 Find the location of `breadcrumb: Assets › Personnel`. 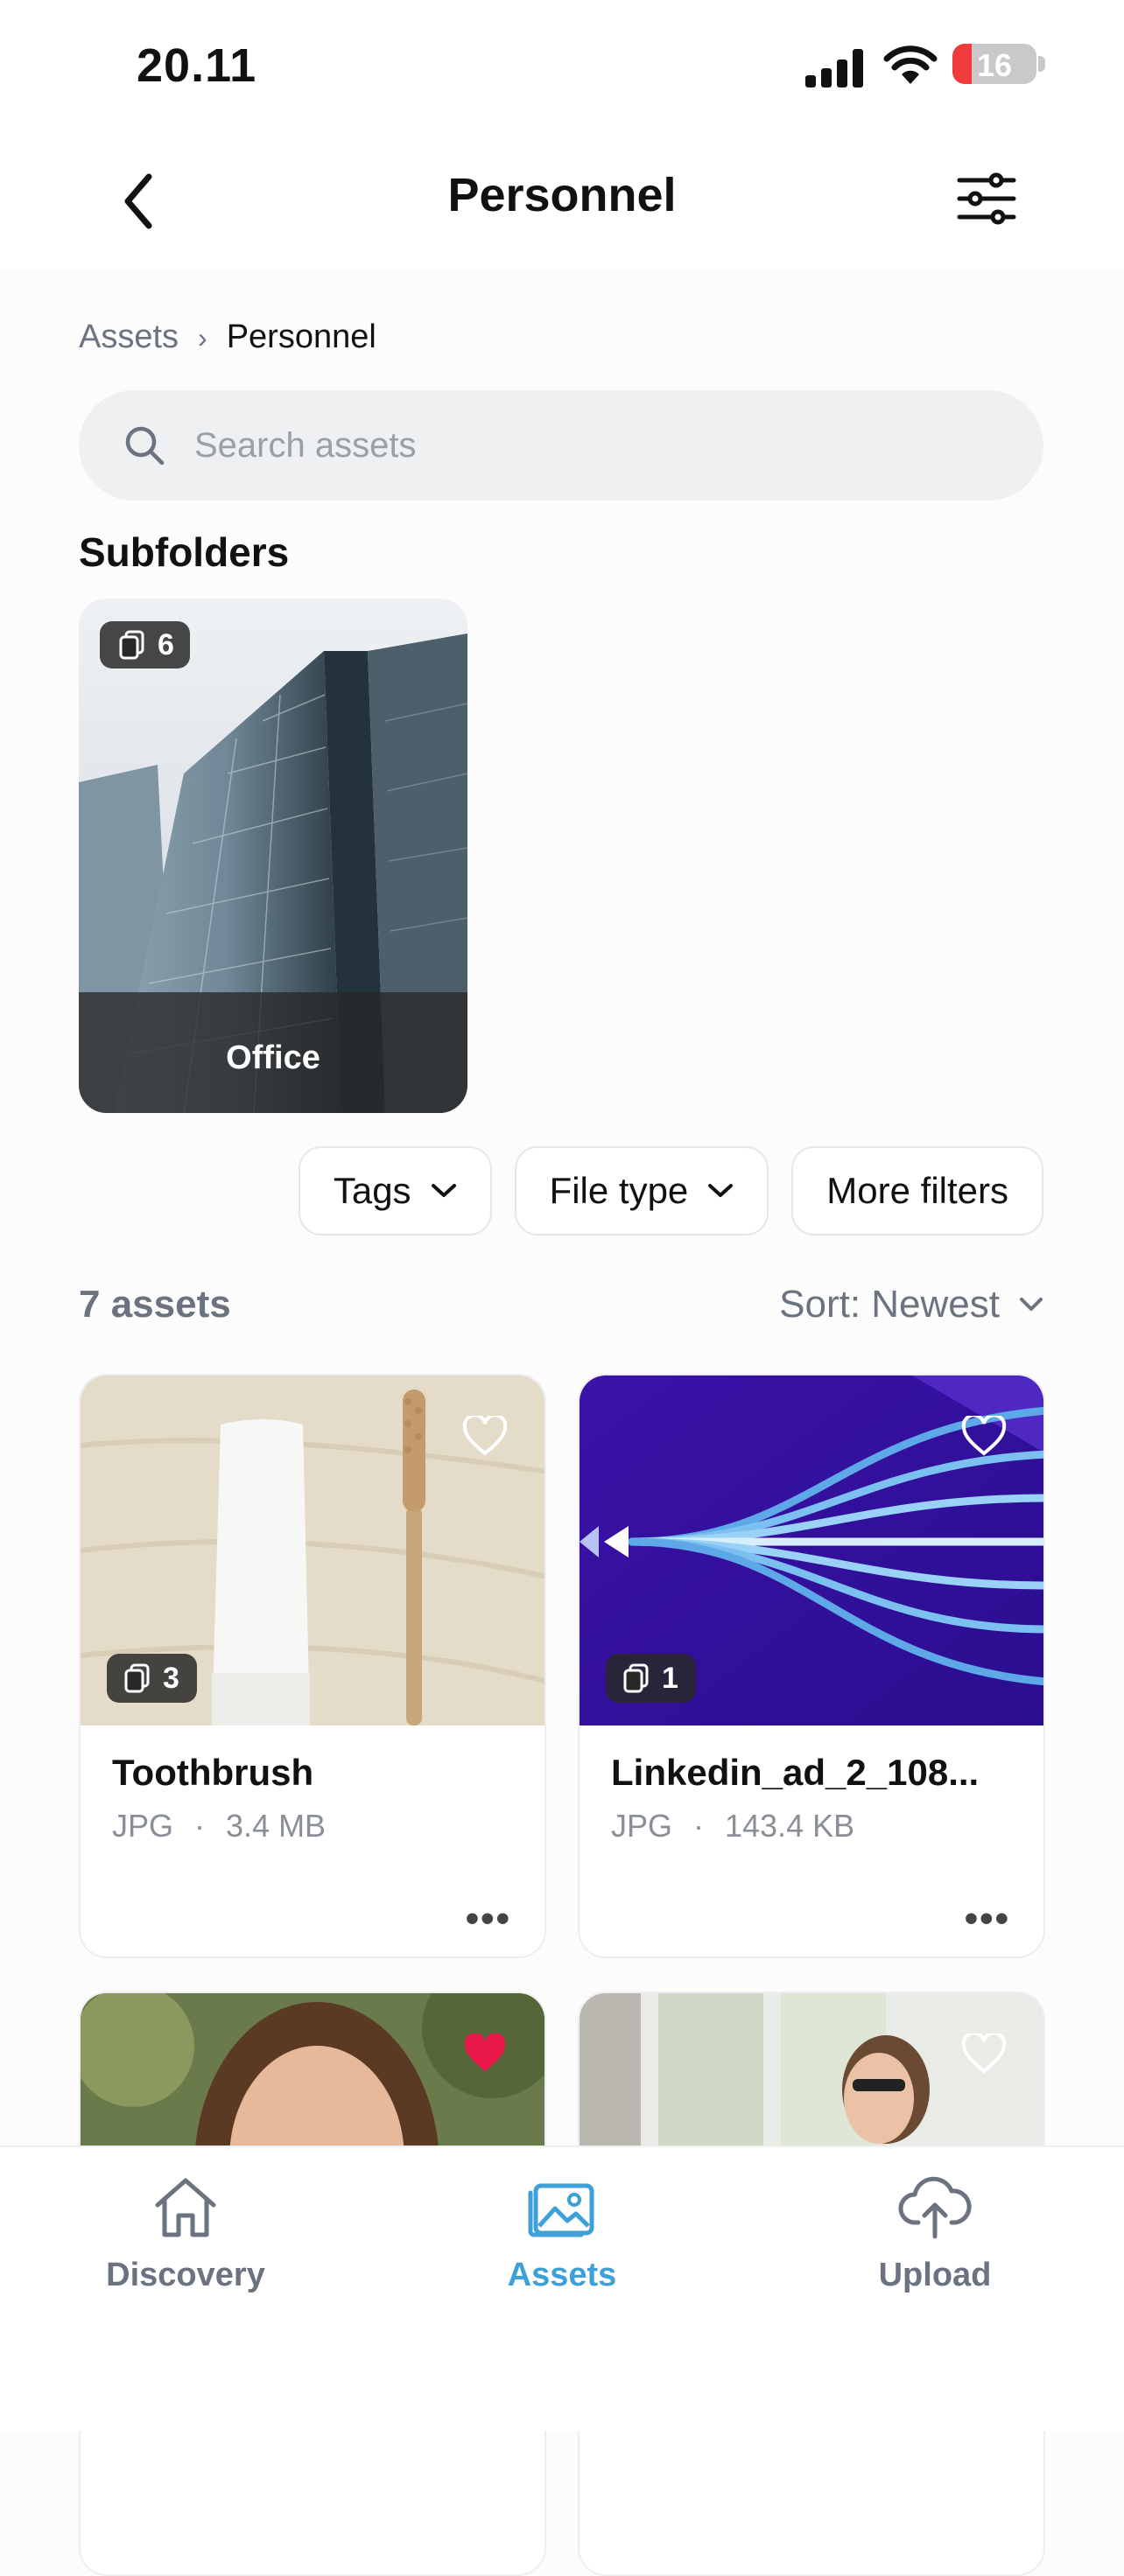

breadcrumb: Assets › Personnel is located at coordinates (227, 337).